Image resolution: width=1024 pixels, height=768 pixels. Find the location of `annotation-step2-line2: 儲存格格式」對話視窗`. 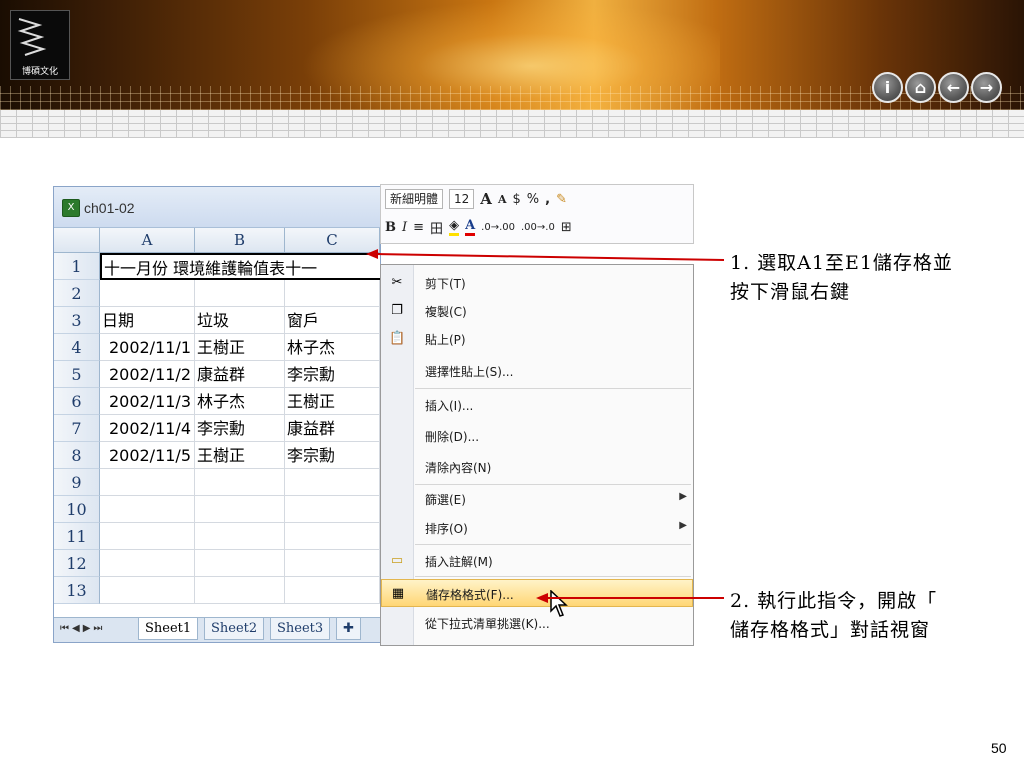

annotation-step2-line2: 儲存格格式」對話視窗 is located at coordinates (830, 630).